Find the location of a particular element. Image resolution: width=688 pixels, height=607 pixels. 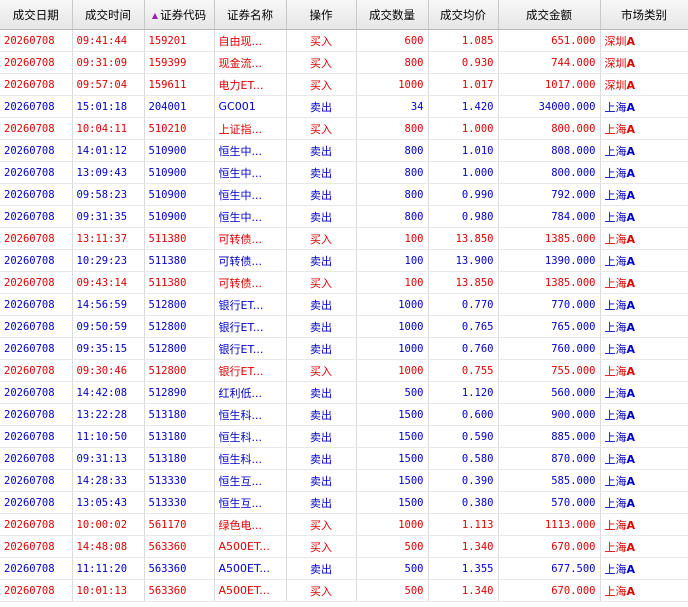

cell-quantity: 600 is located at coordinates (392, 40).